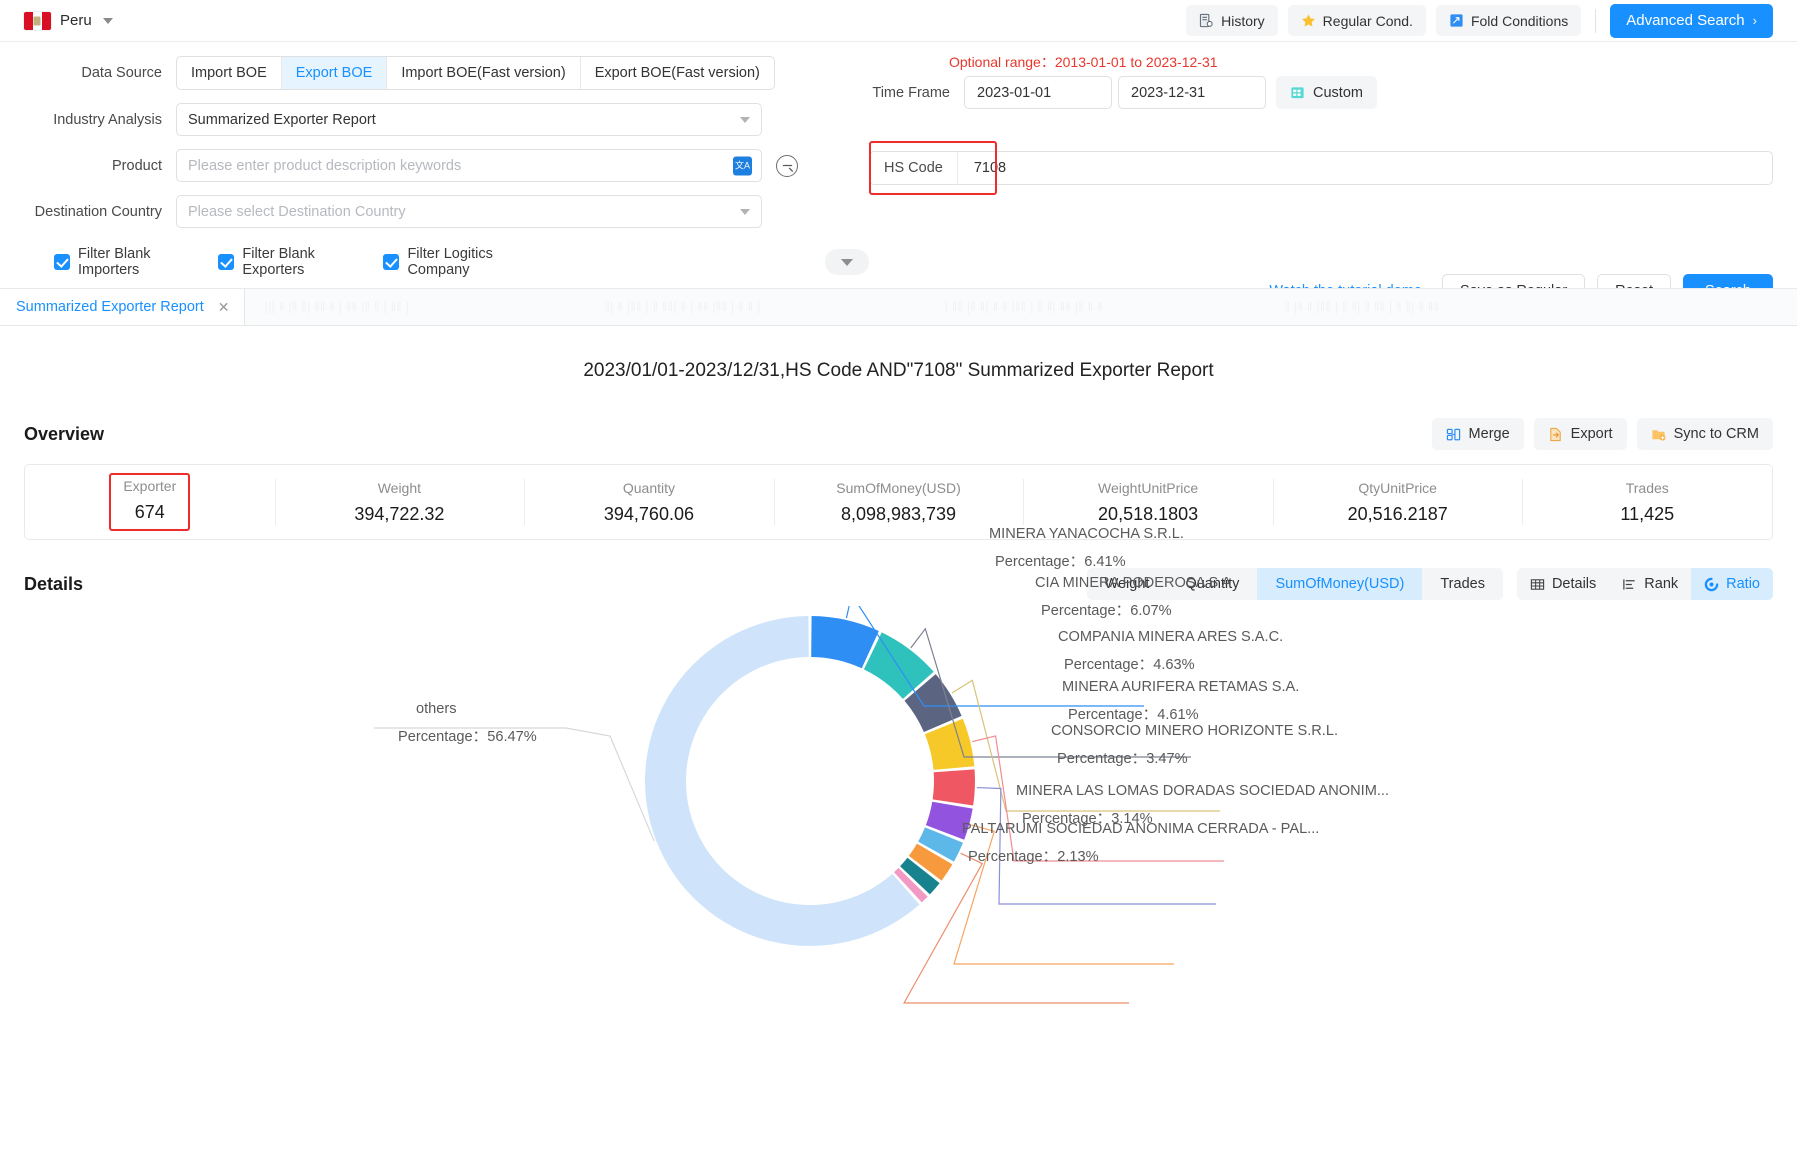  Describe the element at coordinates (1297, 92) in the screenshot. I see `calendar-icon` at that location.